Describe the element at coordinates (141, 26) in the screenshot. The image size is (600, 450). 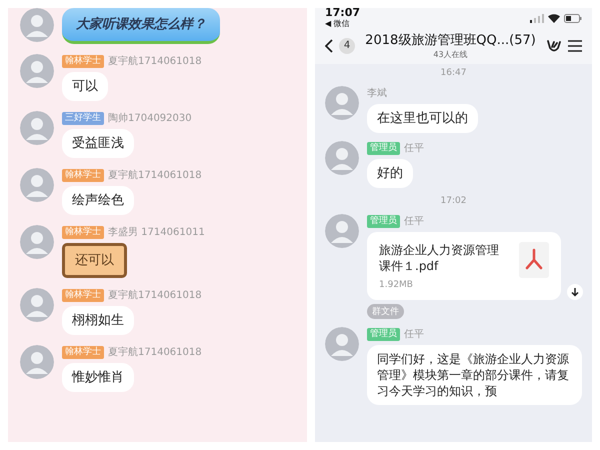
I see `message-bubble: 大家听课效果怎么样？` at that location.